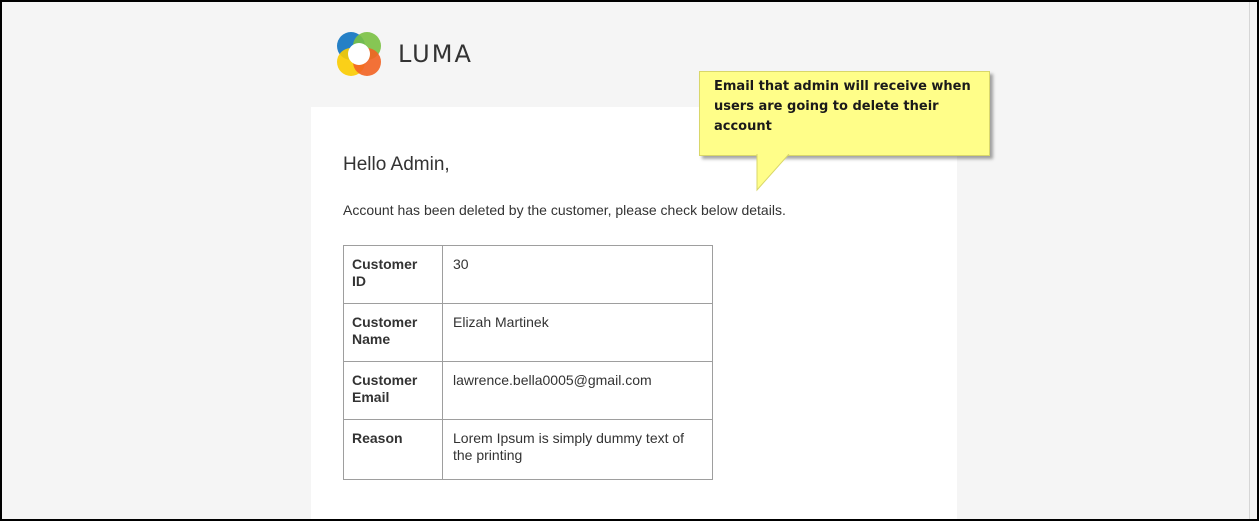 Image resolution: width=1259 pixels, height=521 pixels. What do you see at coordinates (1249, 260) in the screenshot?
I see `page-edge-divider` at bounding box center [1249, 260].